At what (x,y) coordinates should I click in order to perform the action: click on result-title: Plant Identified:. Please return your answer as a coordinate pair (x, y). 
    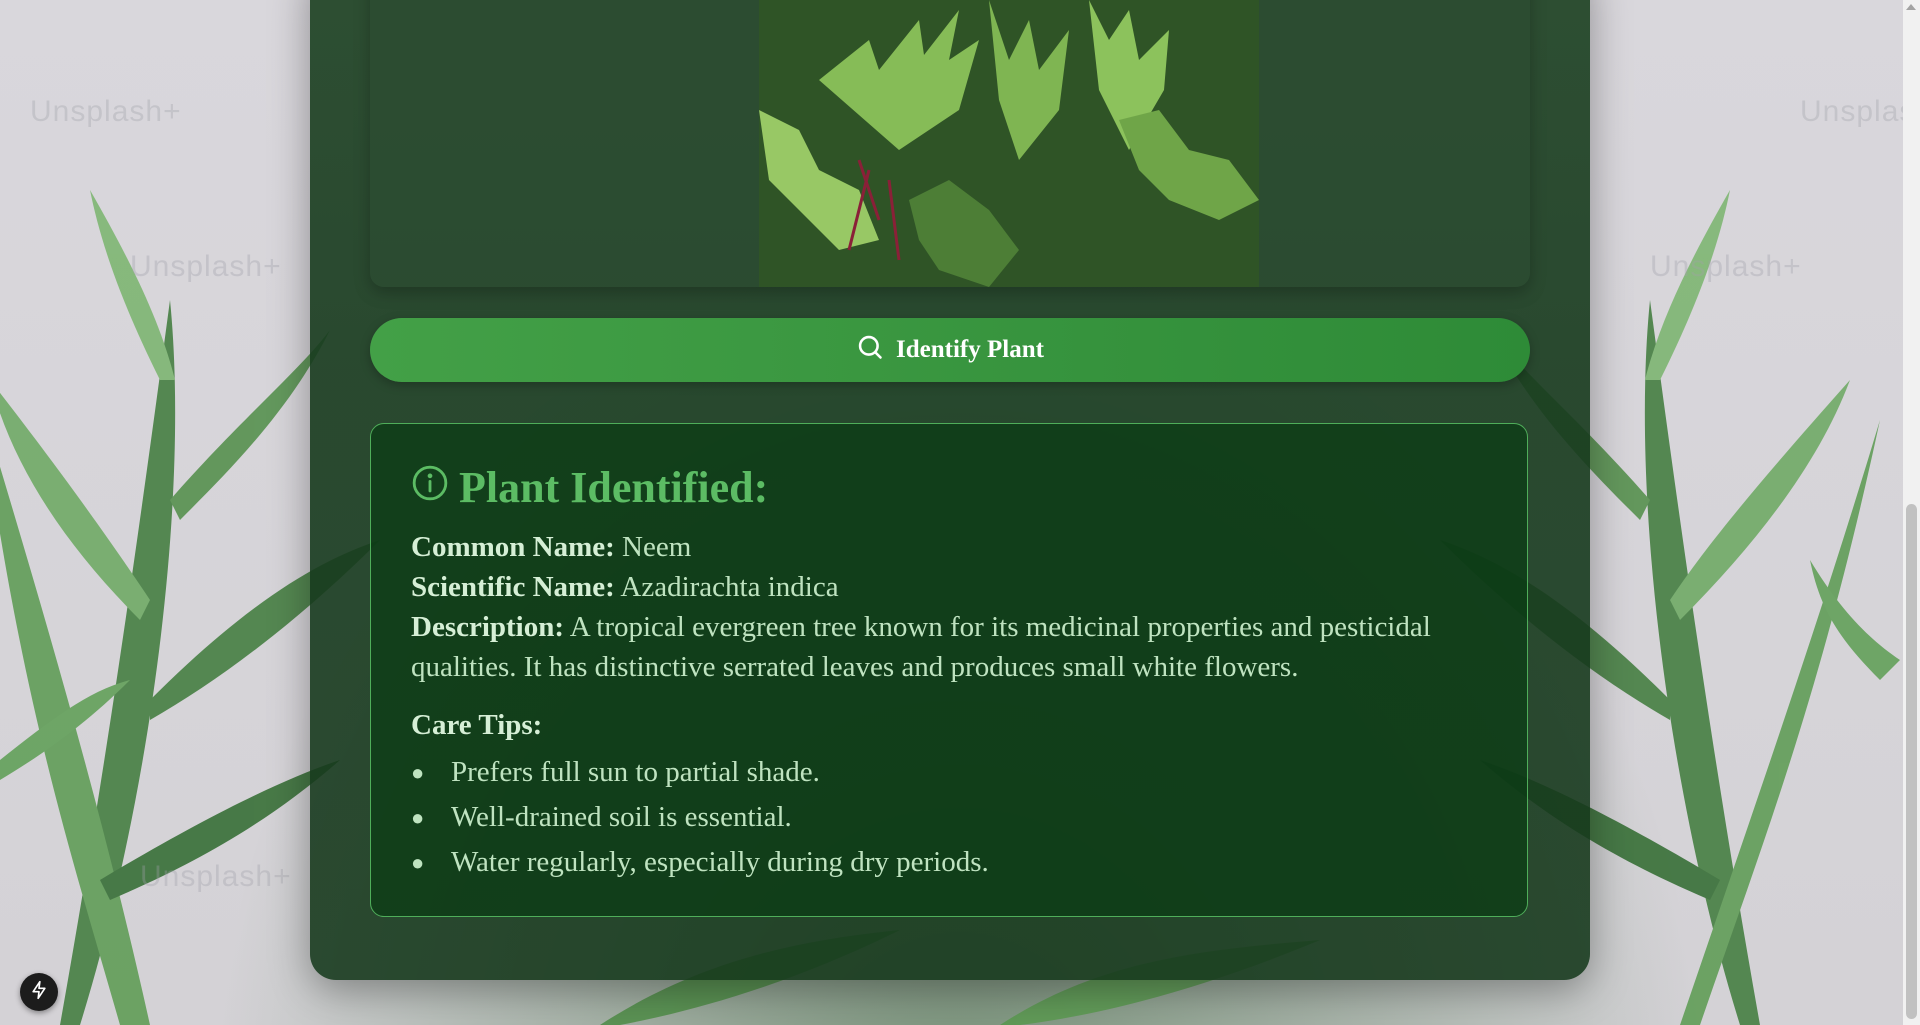
    Looking at the image, I should click on (949, 487).